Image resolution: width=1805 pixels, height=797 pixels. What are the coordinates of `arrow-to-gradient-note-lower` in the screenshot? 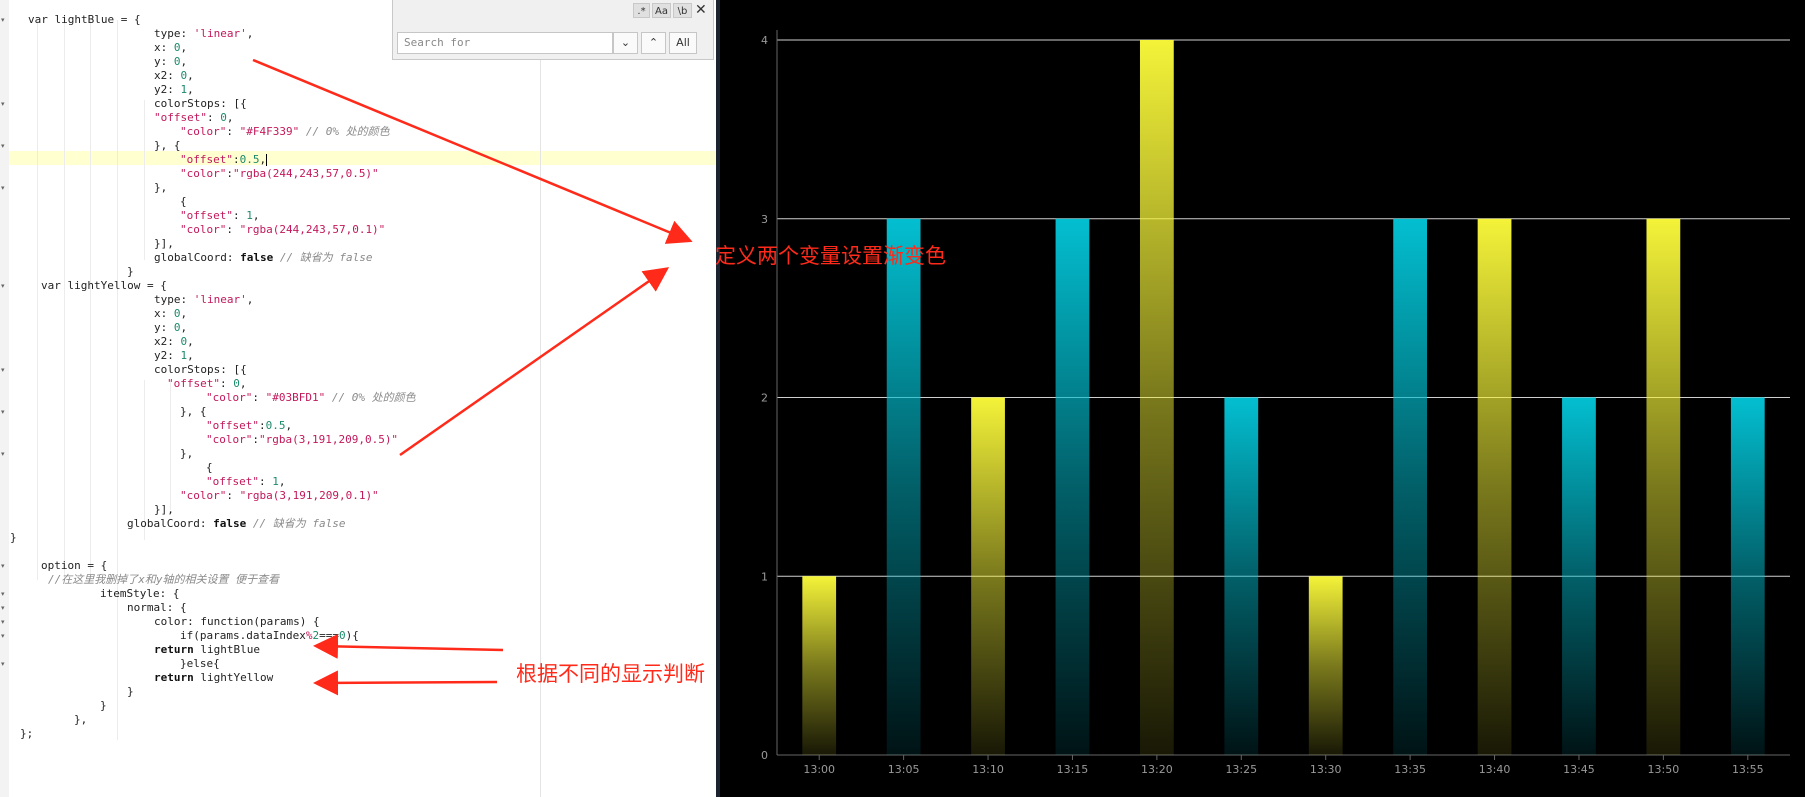 It's located at (534, 362).